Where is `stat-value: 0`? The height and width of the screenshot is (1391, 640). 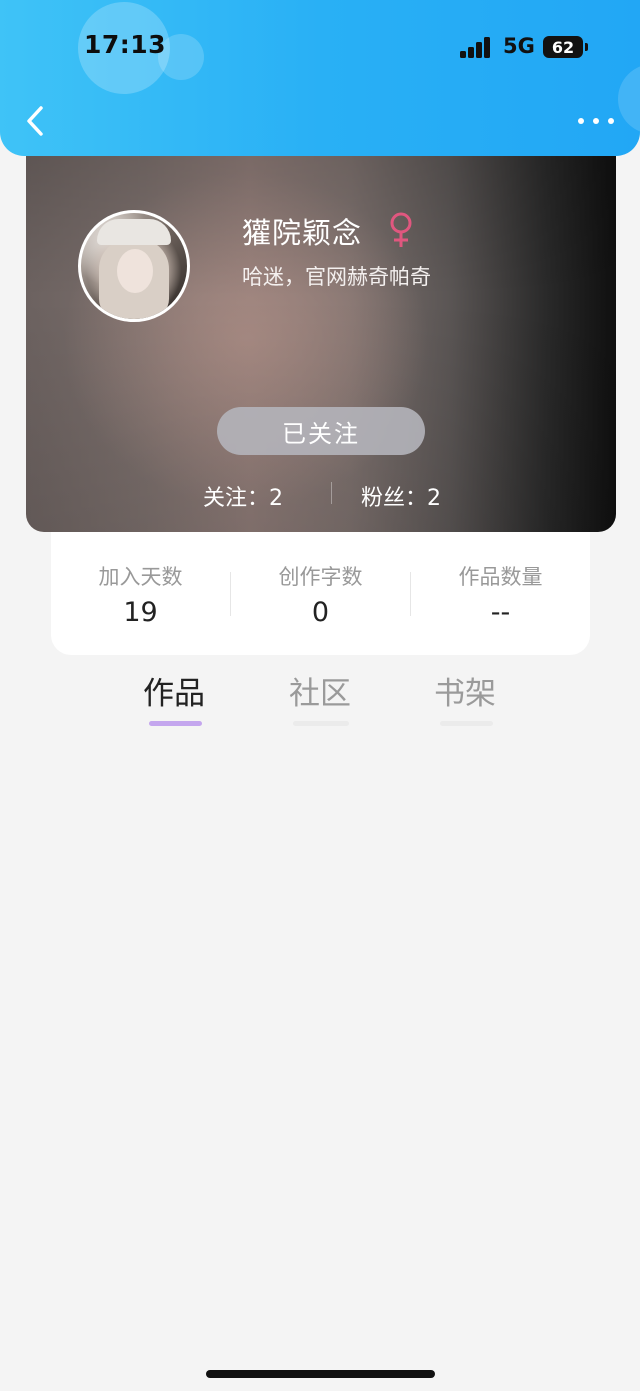 stat-value: 0 is located at coordinates (320, 612).